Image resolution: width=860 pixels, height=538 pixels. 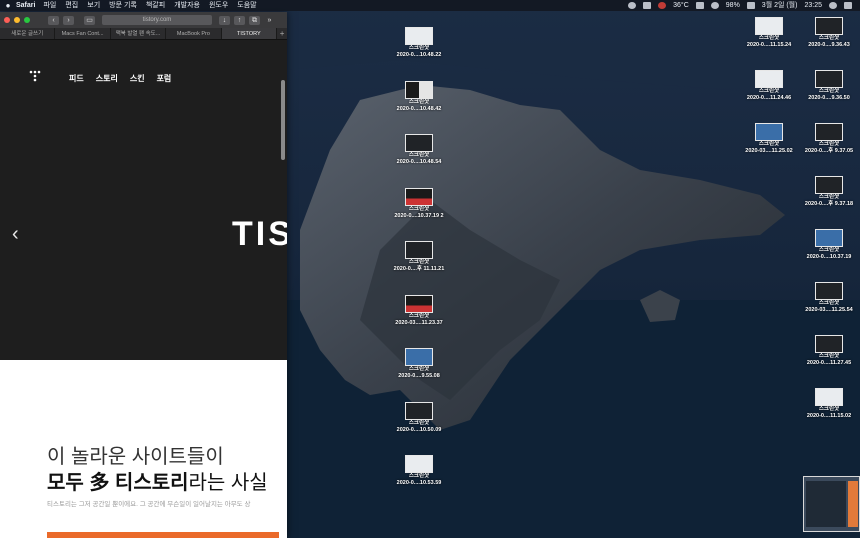 I want to click on preview-right-pane, so click(x=853, y=504).